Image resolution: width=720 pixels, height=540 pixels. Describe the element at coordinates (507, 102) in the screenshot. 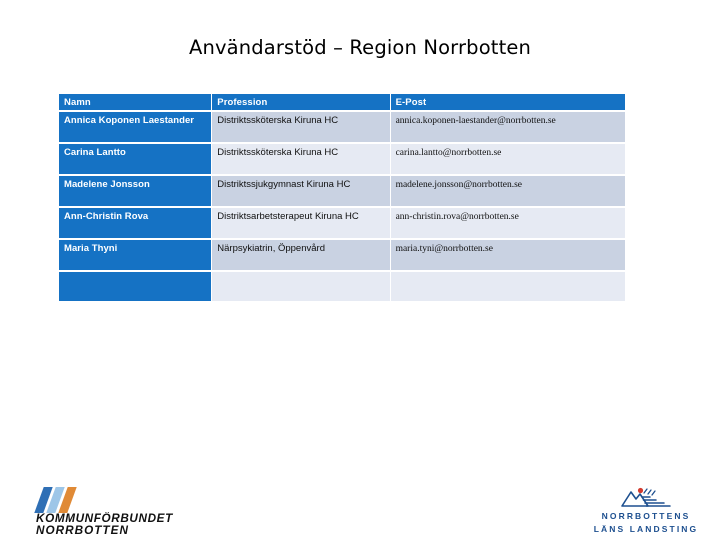

I see `column-header-epost: E-Post` at that location.